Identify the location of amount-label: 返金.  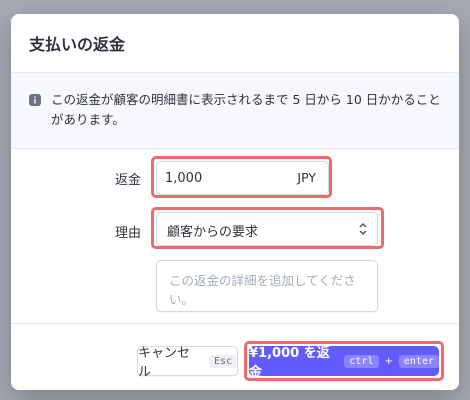
(128, 180).